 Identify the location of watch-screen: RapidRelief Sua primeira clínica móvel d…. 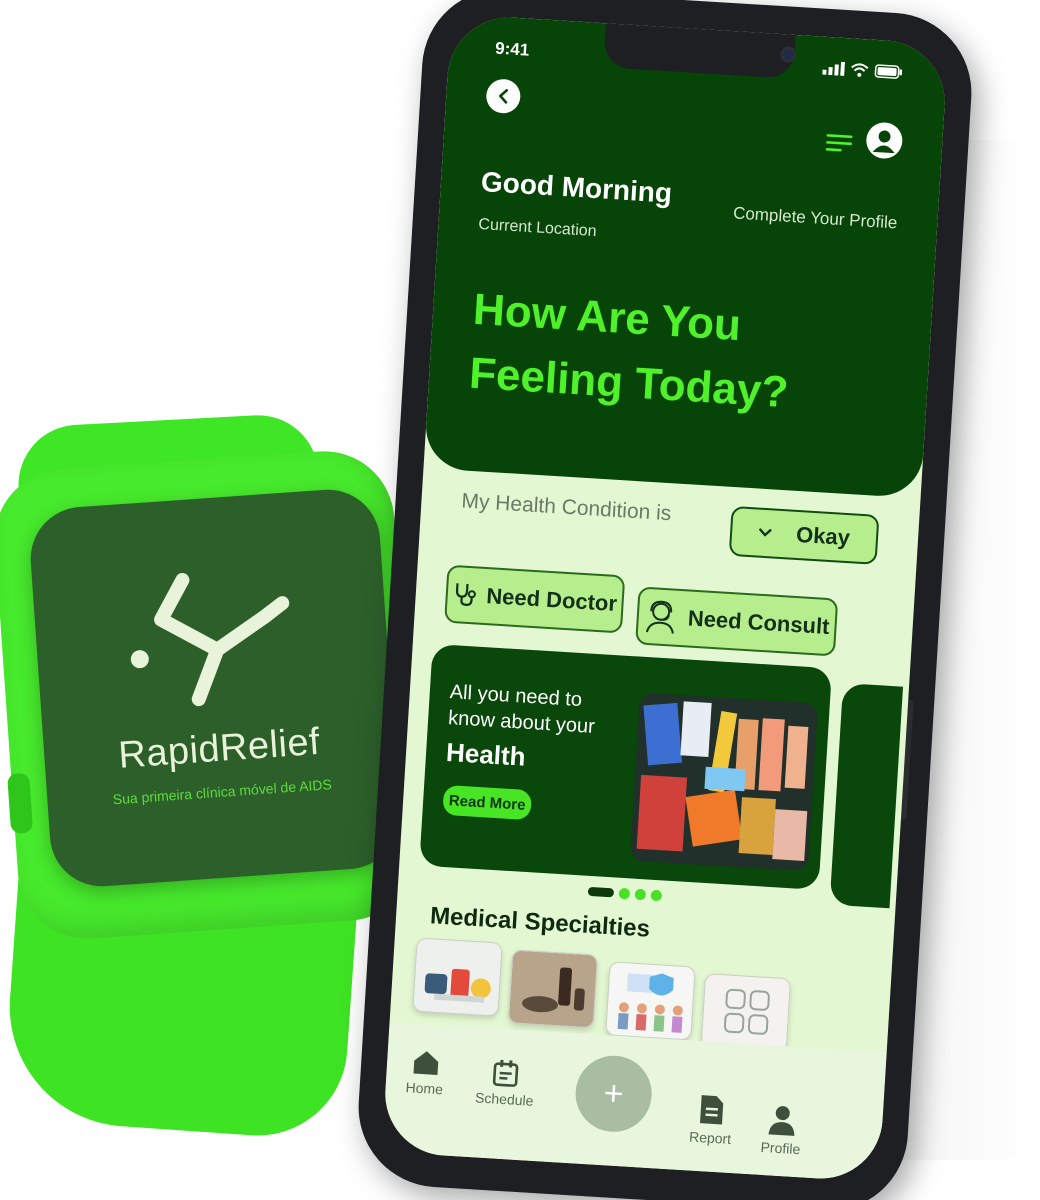
(215, 688).